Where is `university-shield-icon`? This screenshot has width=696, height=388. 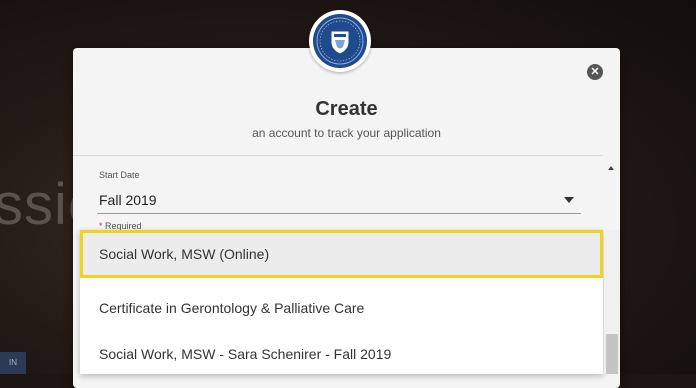 university-shield-icon is located at coordinates (340, 41).